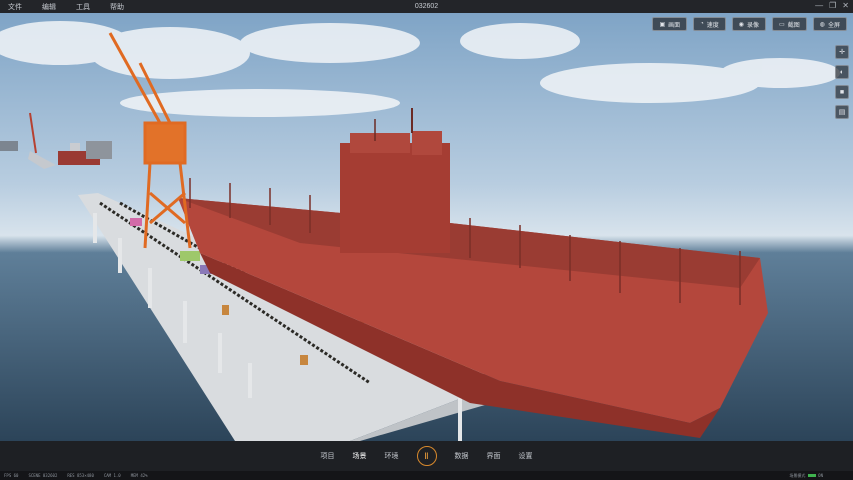 The width and height of the screenshot is (853, 480). I want to click on status-item: SCENE 032602, so click(43, 475).